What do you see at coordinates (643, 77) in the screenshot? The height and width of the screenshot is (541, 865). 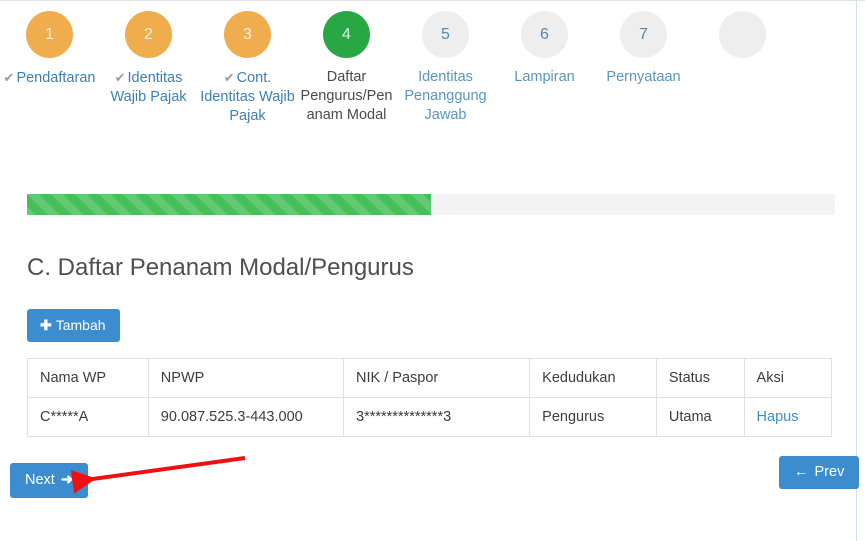 I see `step-7-label: Pernyataan` at bounding box center [643, 77].